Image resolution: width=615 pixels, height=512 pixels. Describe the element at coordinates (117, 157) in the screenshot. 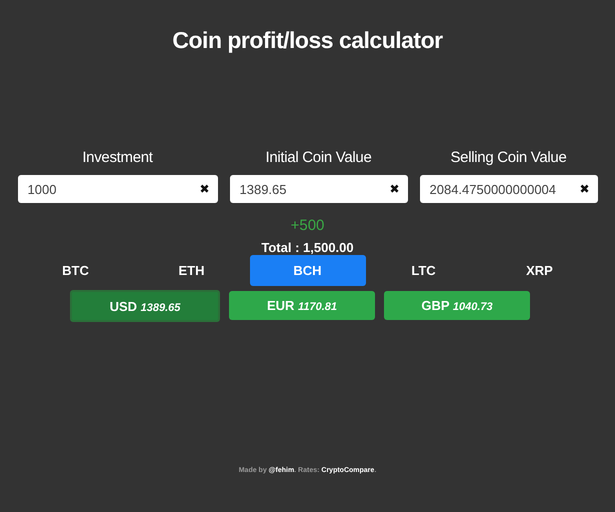

I see `field-label: Investment` at that location.